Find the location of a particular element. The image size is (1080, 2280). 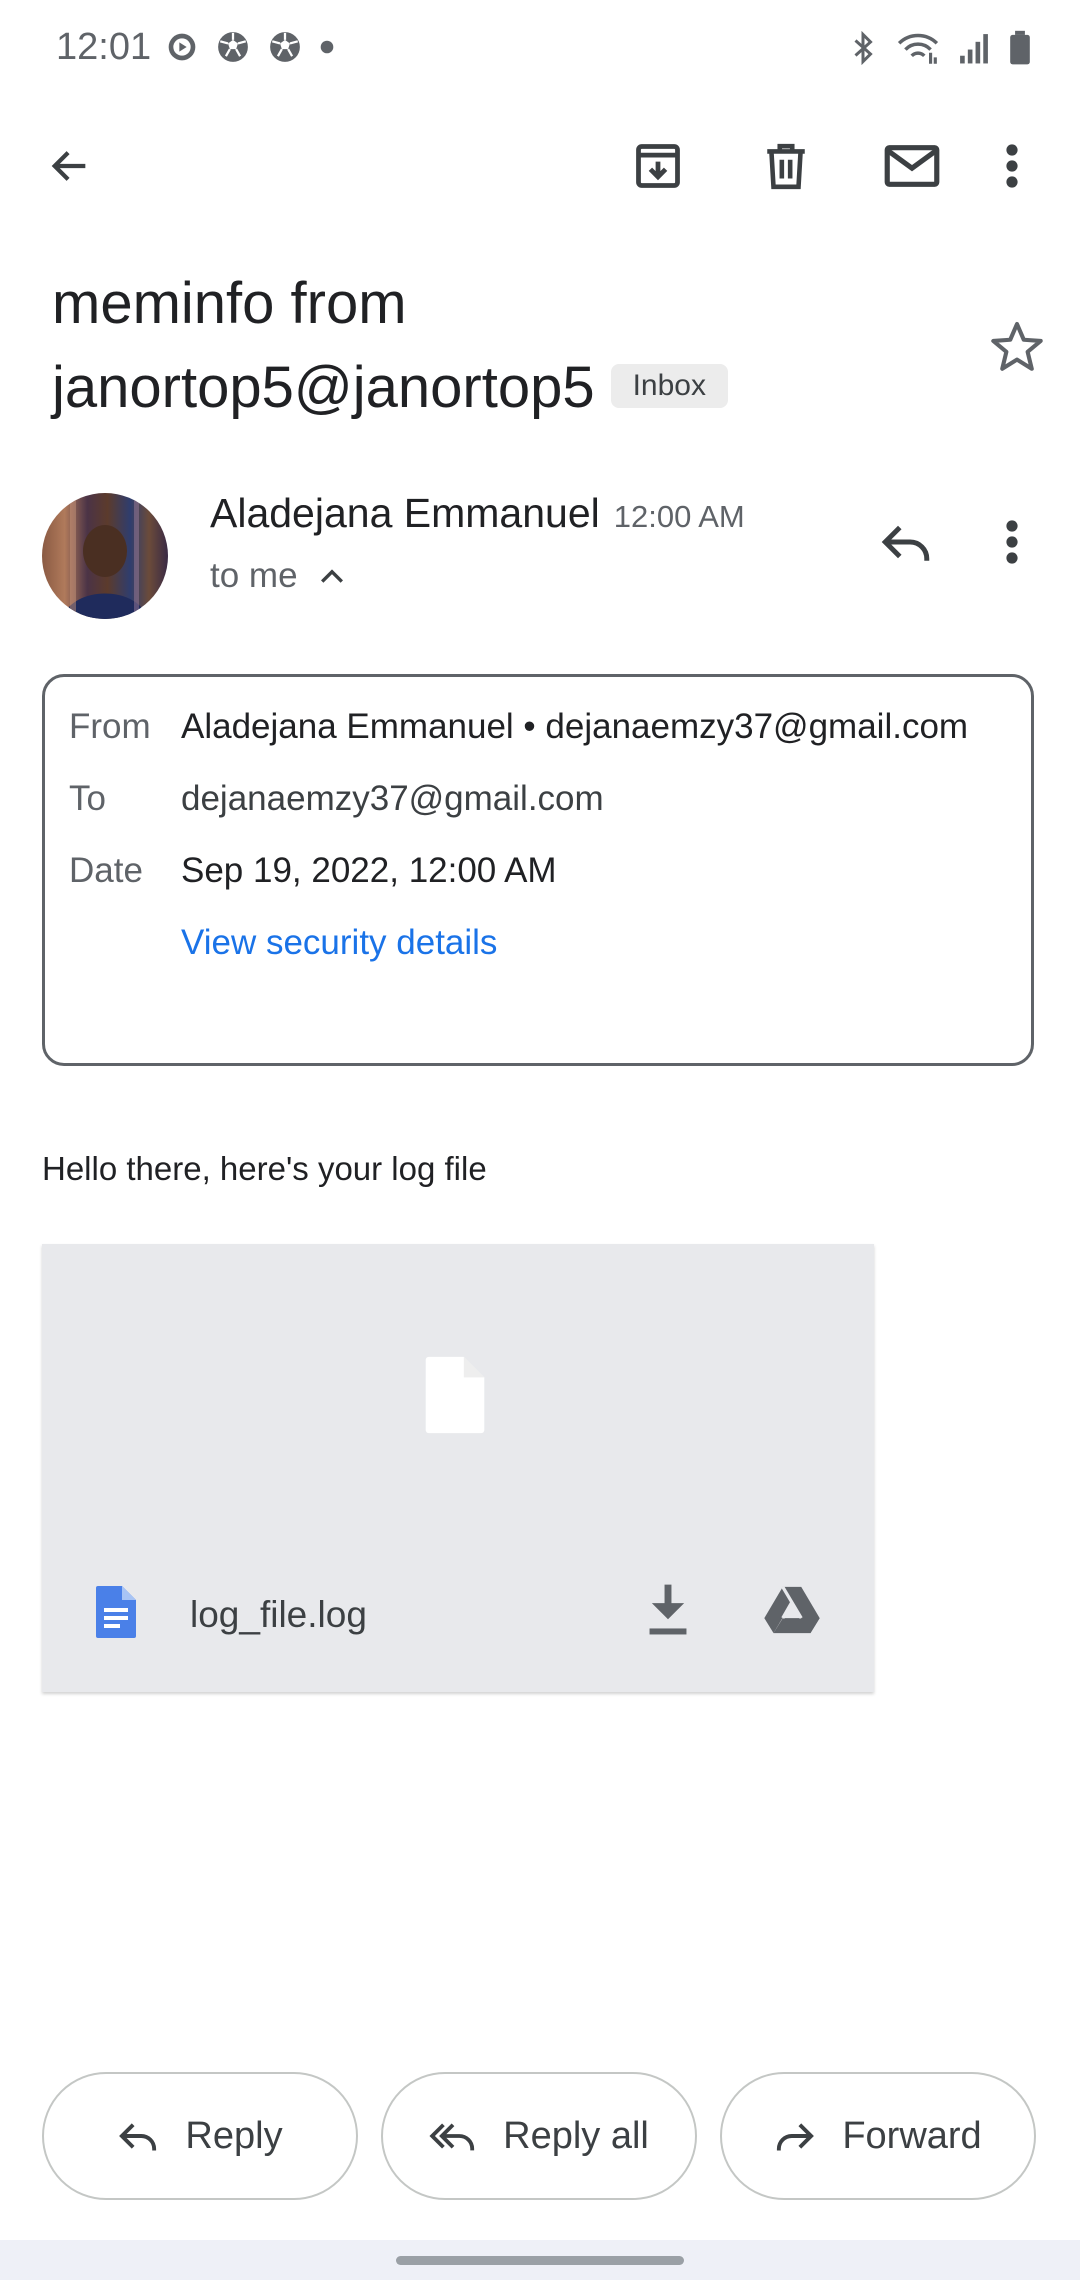

forward-label: Forward is located at coordinates (912, 2135).